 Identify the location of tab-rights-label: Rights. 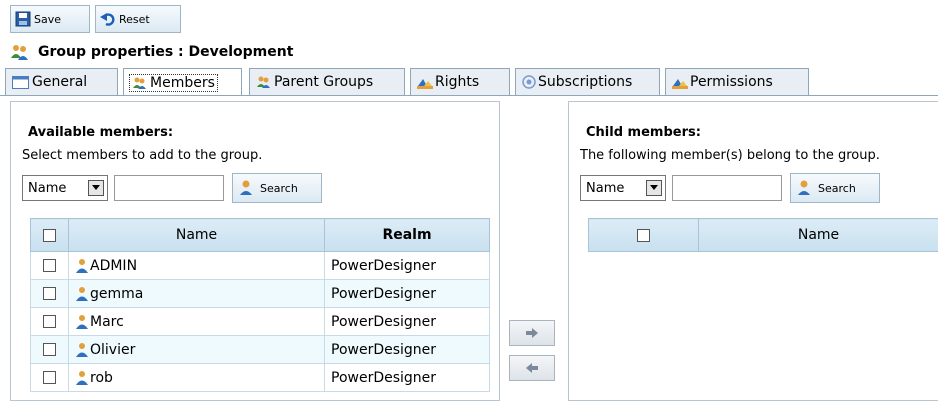
(457, 82).